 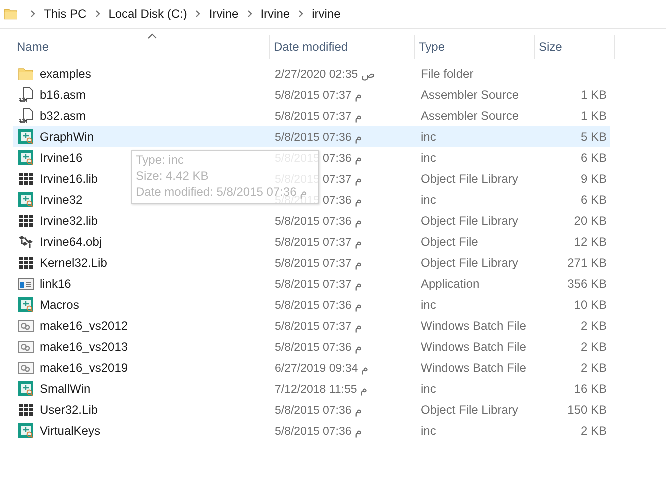 I want to click on size-text: 20 KB, so click(x=590, y=221).